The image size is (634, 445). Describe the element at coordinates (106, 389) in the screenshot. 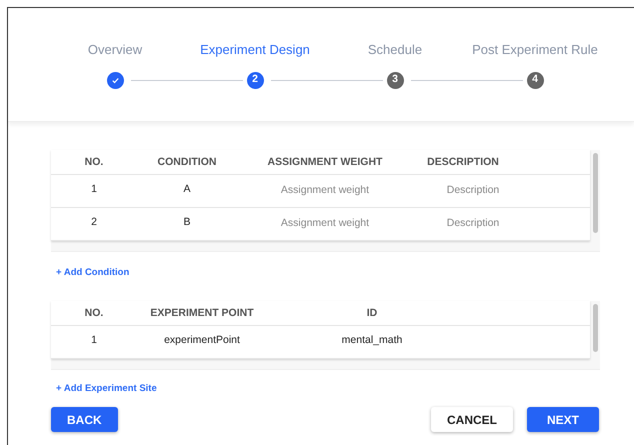

I see `add-experiment-site-link: + Add Experiment Site` at that location.